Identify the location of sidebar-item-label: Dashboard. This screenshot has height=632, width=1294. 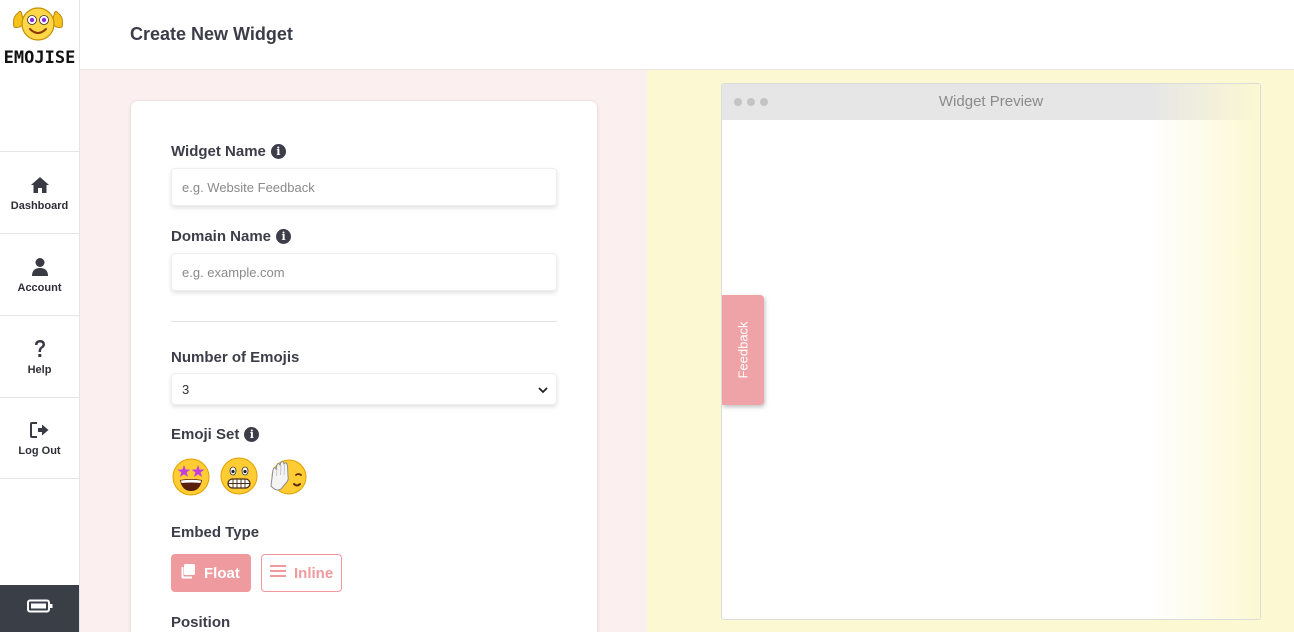
(39, 205).